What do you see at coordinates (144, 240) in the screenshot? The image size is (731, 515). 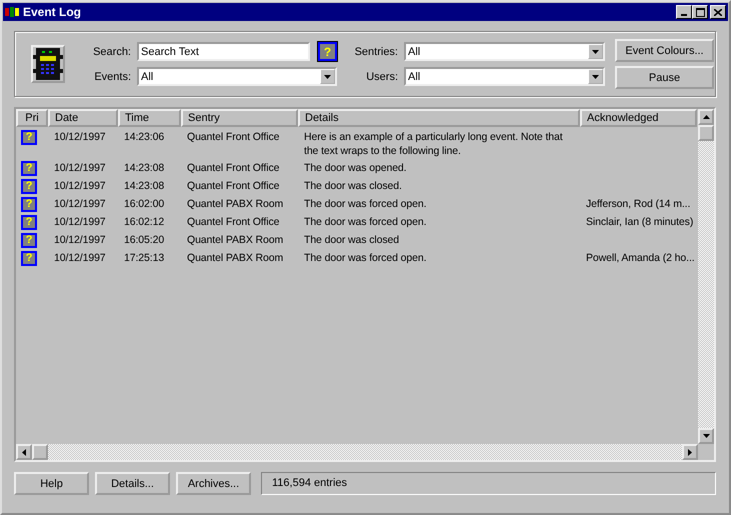 I see `table-cell: 16:05:20` at bounding box center [144, 240].